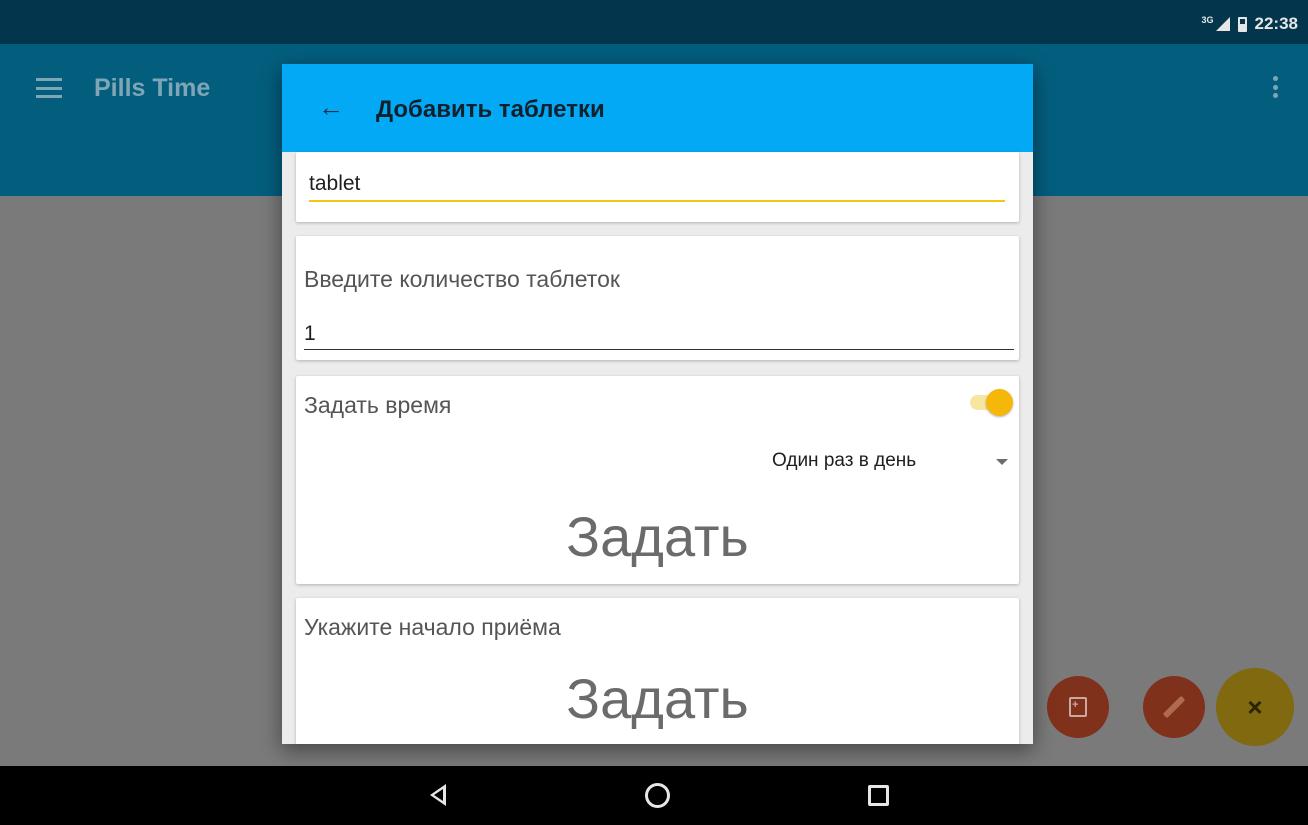 This screenshot has height=825, width=1308. Describe the element at coordinates (462, 279) in the screenshot. I see `quantity-label: Введите количество таблеток` at that location.